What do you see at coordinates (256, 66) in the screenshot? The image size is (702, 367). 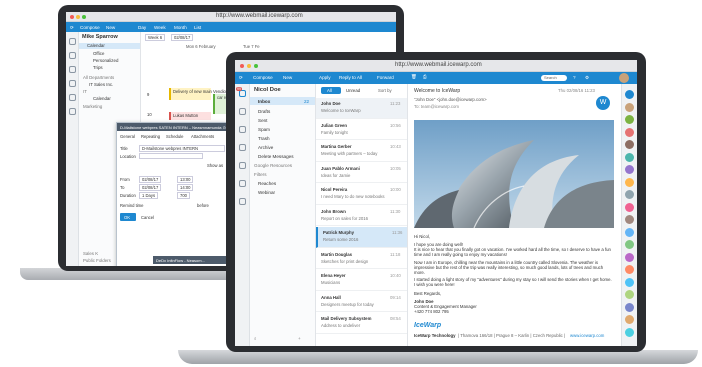 I see `zoom-dot-icon` at bounding box center [256, 66].